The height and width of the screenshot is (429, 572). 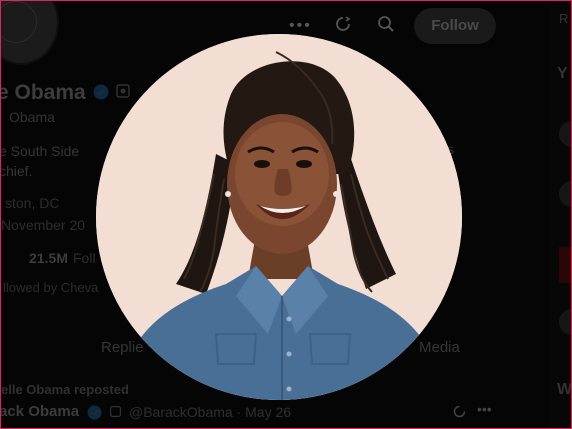 I want to click on search-icon, so click(x=386, y=24).